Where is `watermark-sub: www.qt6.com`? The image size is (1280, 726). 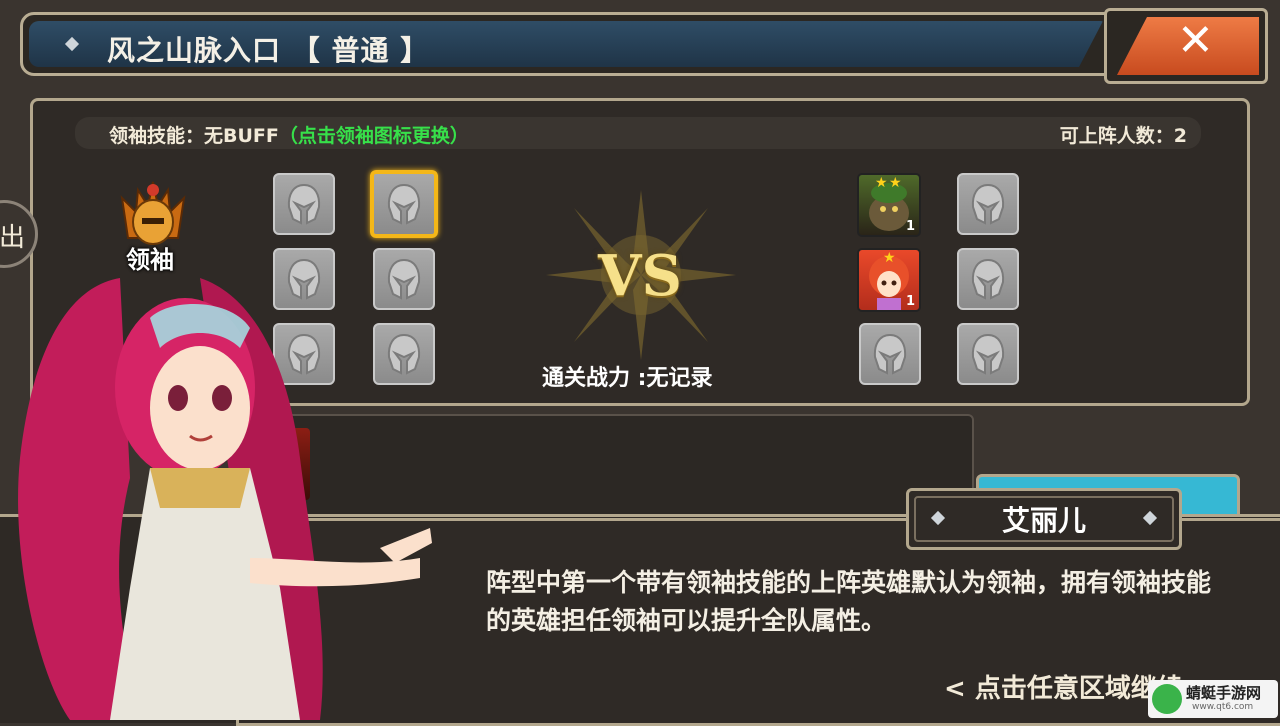
watermark-sub: www.qt6.com is located at coordinates (1223, 707).